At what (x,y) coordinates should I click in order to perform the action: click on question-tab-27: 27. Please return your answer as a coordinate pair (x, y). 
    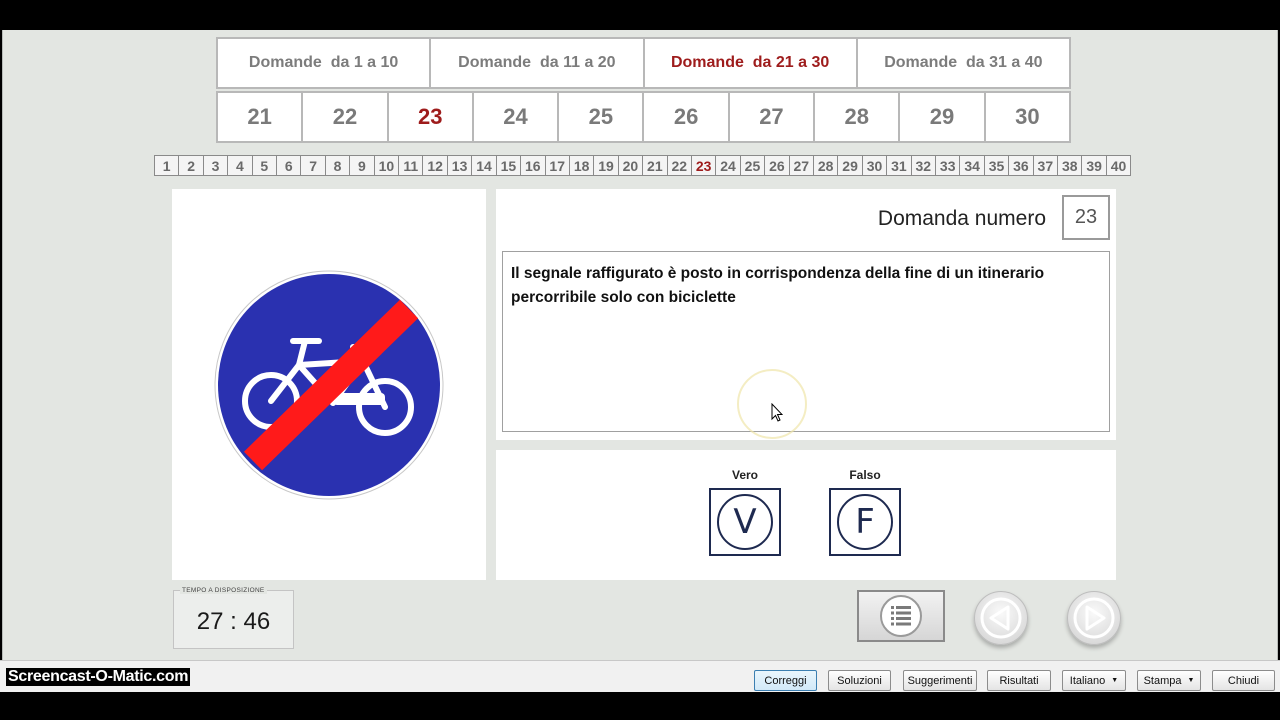
    Looking at the image, I should click on (771, 117).